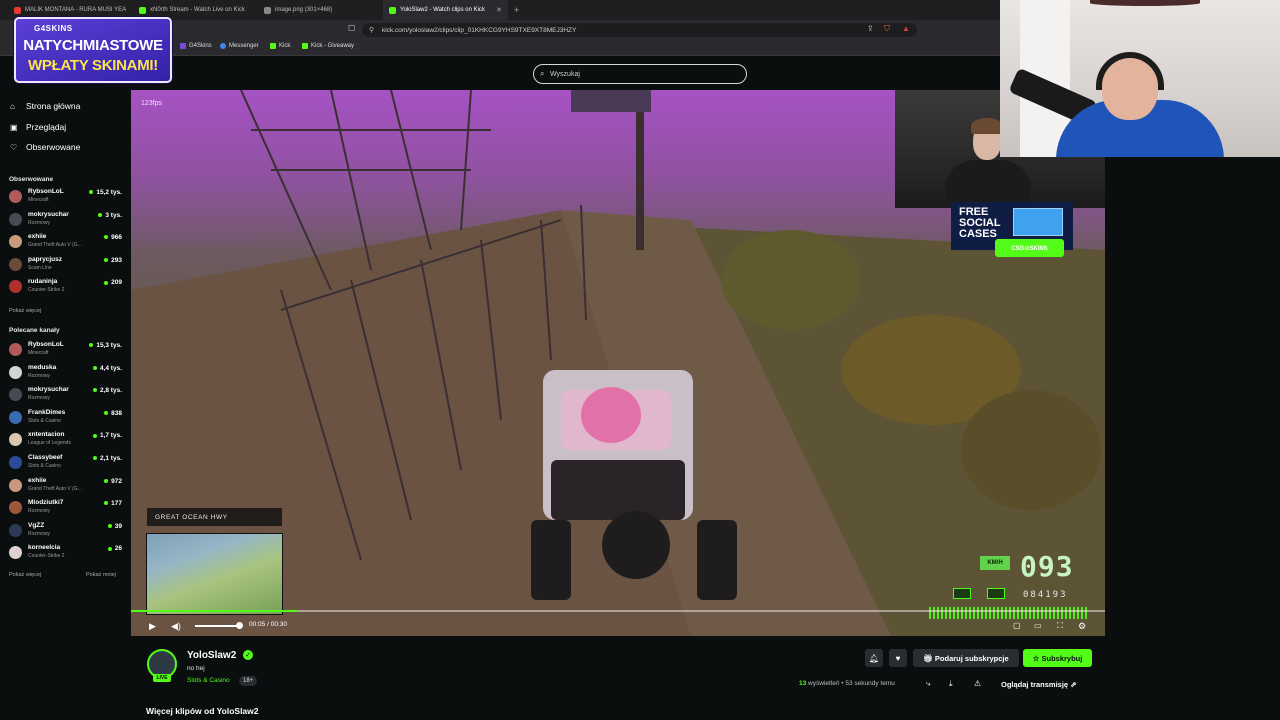  Describe the element at coordinates (93, 45) in the screenshot. I see `promo-line-1: NATYCHMIASTOWE` at that location.